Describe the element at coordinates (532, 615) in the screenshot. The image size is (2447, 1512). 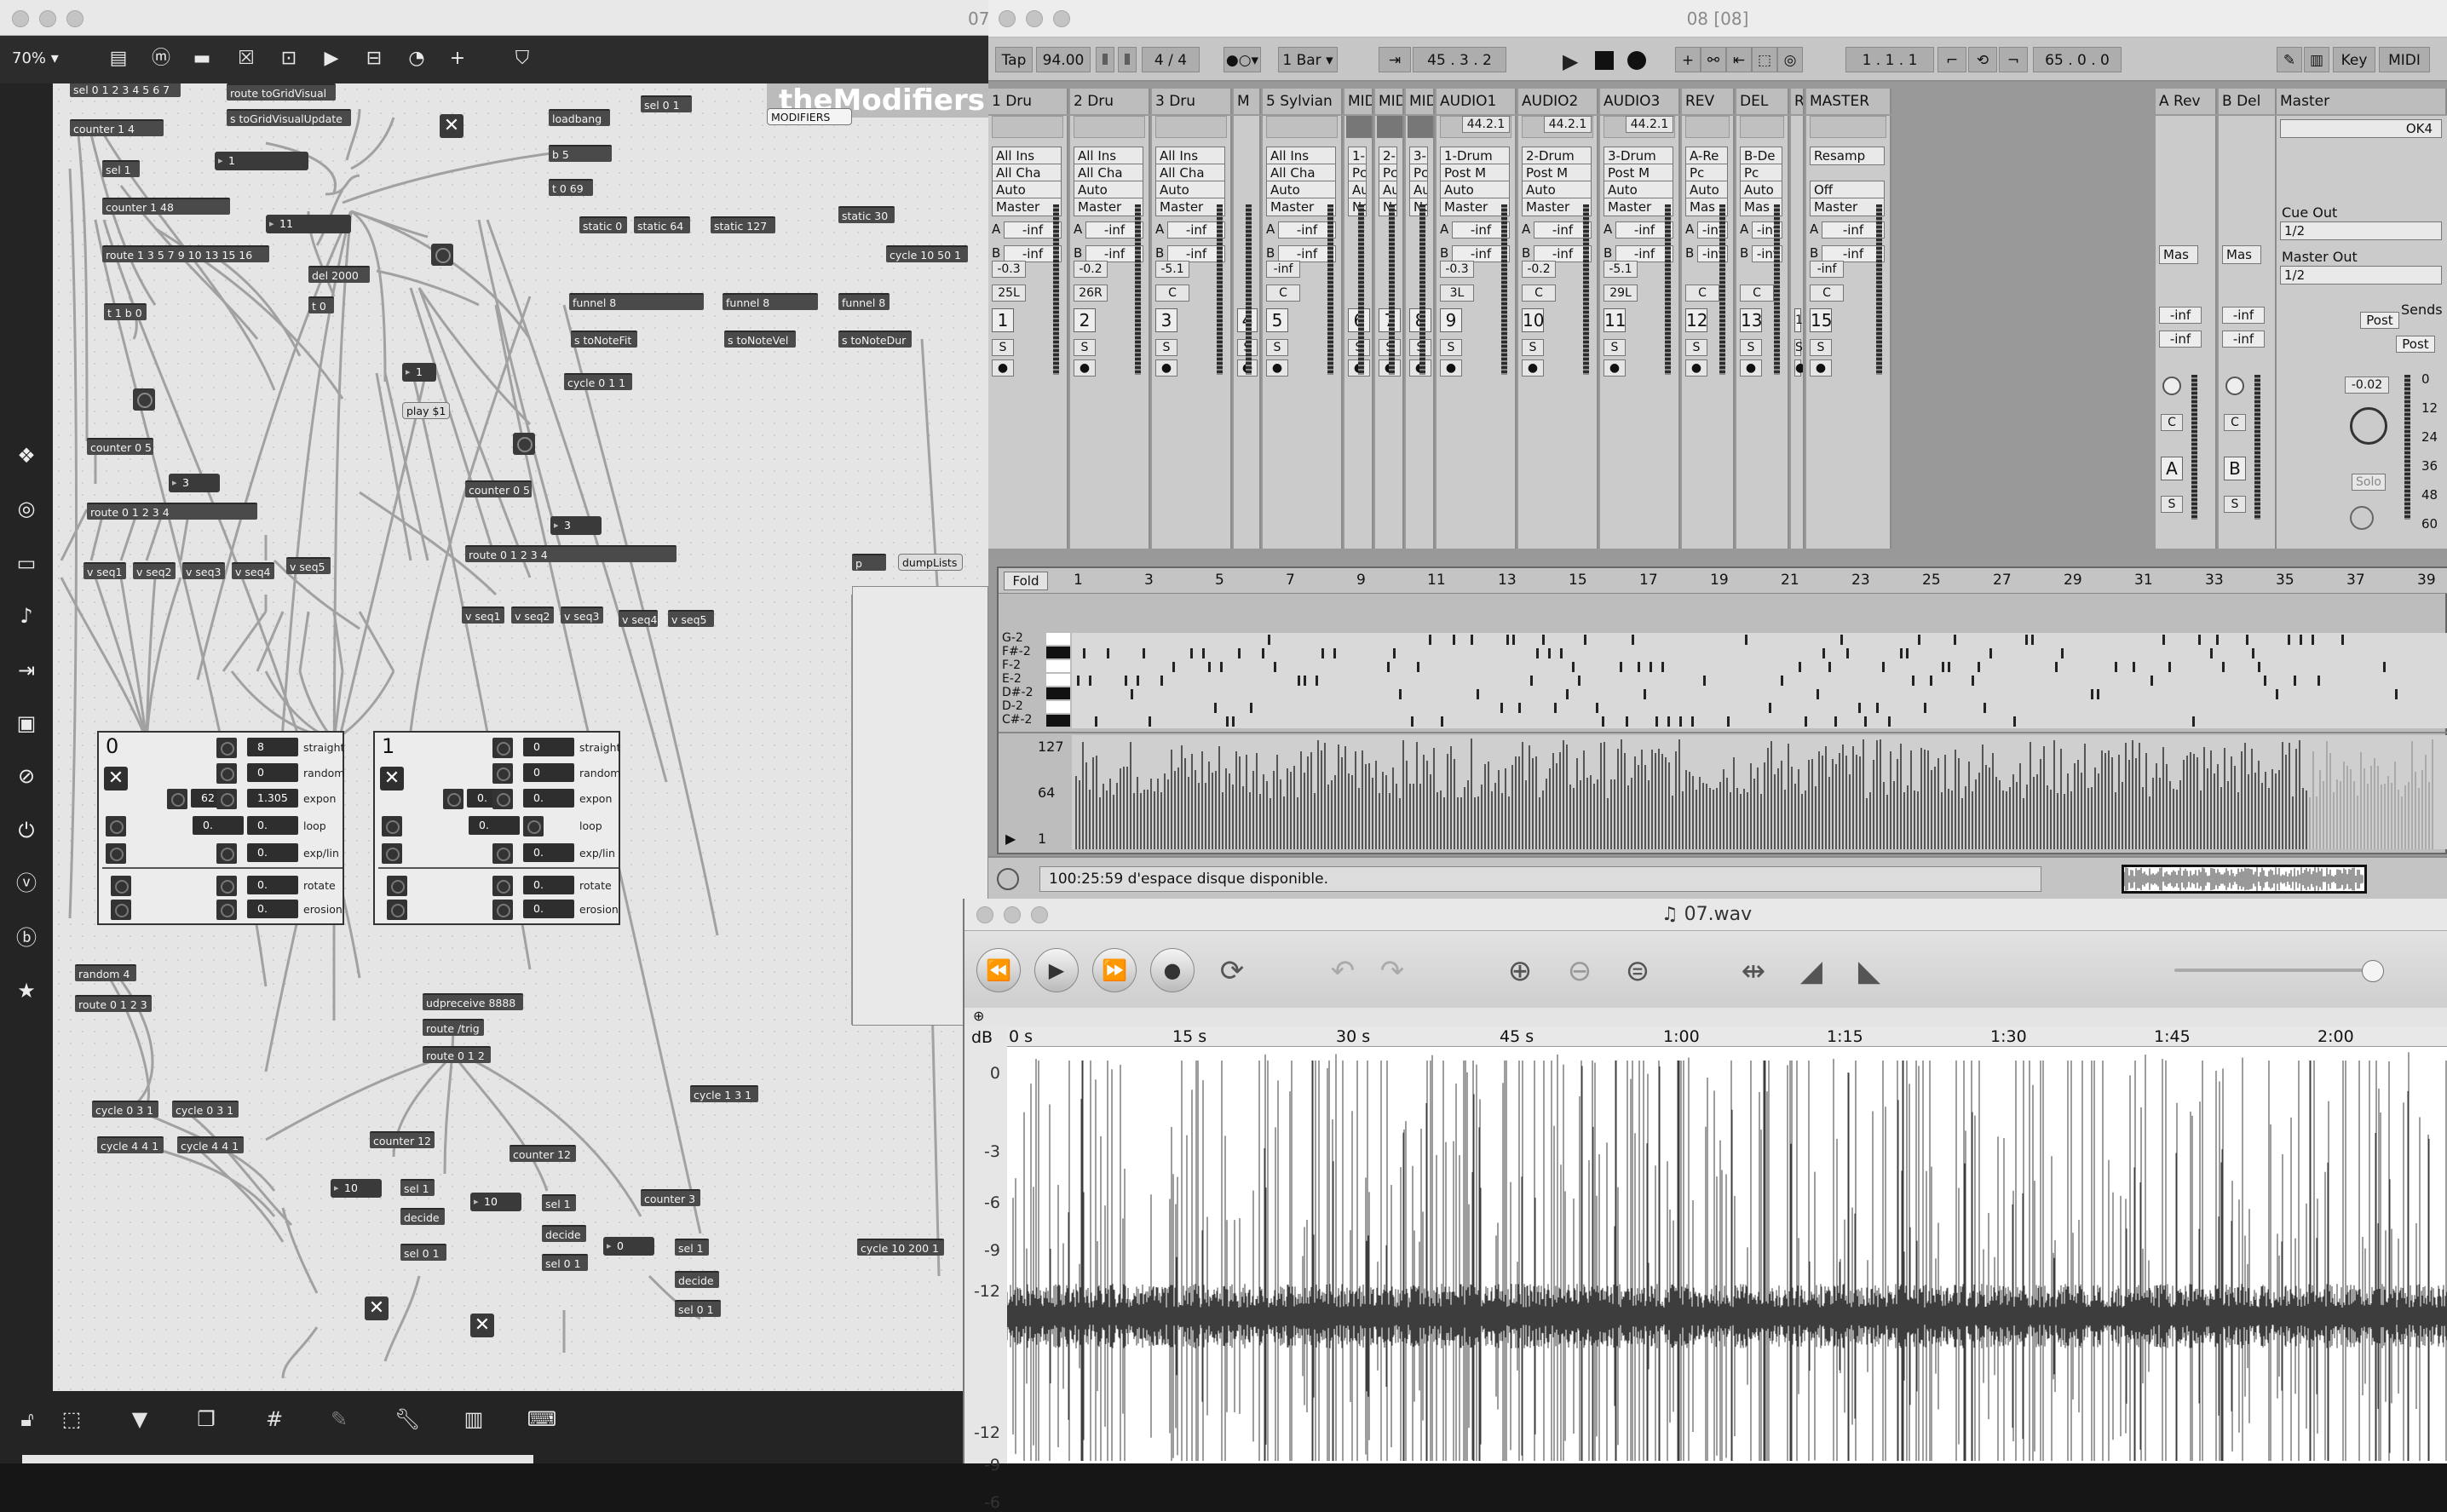
I see `vseq-object: v seq2` at that location.